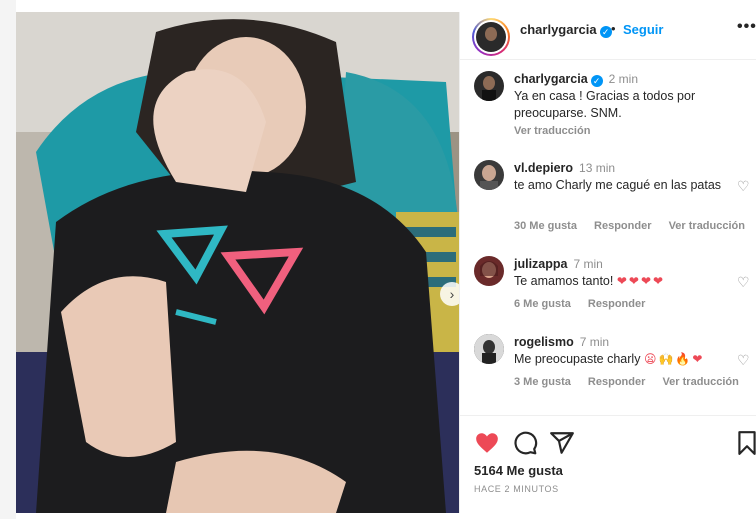 The width and height of the screenshot is (756, 519). I want to click on comment-text: Te amamos tanto!, so click(564, 281).